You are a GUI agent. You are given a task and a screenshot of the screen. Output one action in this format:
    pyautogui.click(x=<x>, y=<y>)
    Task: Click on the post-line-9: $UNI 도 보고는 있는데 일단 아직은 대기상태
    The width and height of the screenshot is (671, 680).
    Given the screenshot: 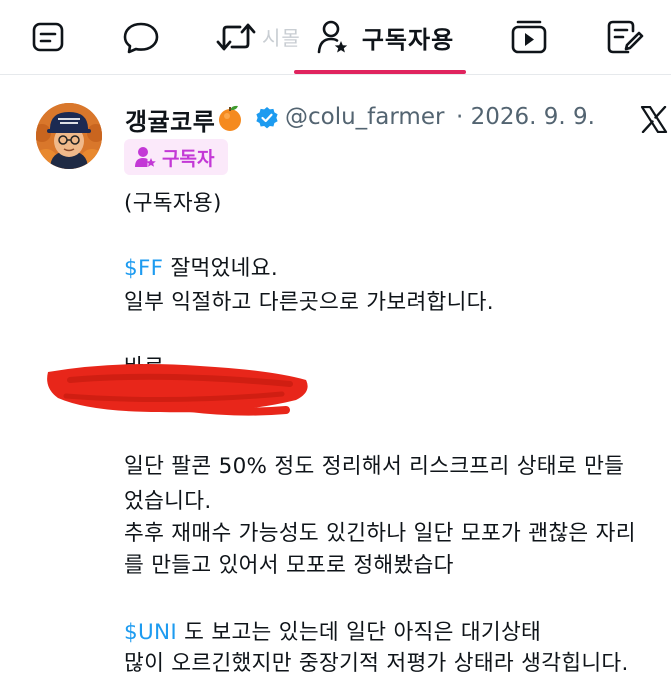 What is the action you would take?
    pyautogui.click(x=332, y=630)
    